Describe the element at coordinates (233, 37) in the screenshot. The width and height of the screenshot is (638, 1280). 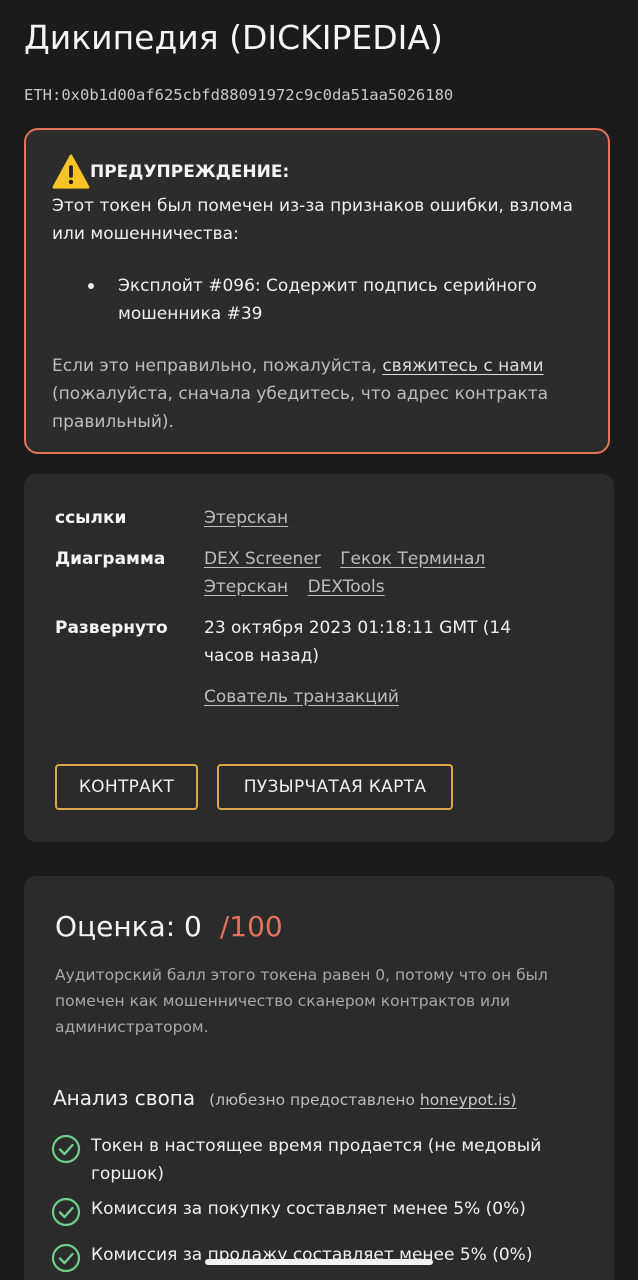
I see `page-title: Дикипедия (DICKIPEDIA)` at that location.